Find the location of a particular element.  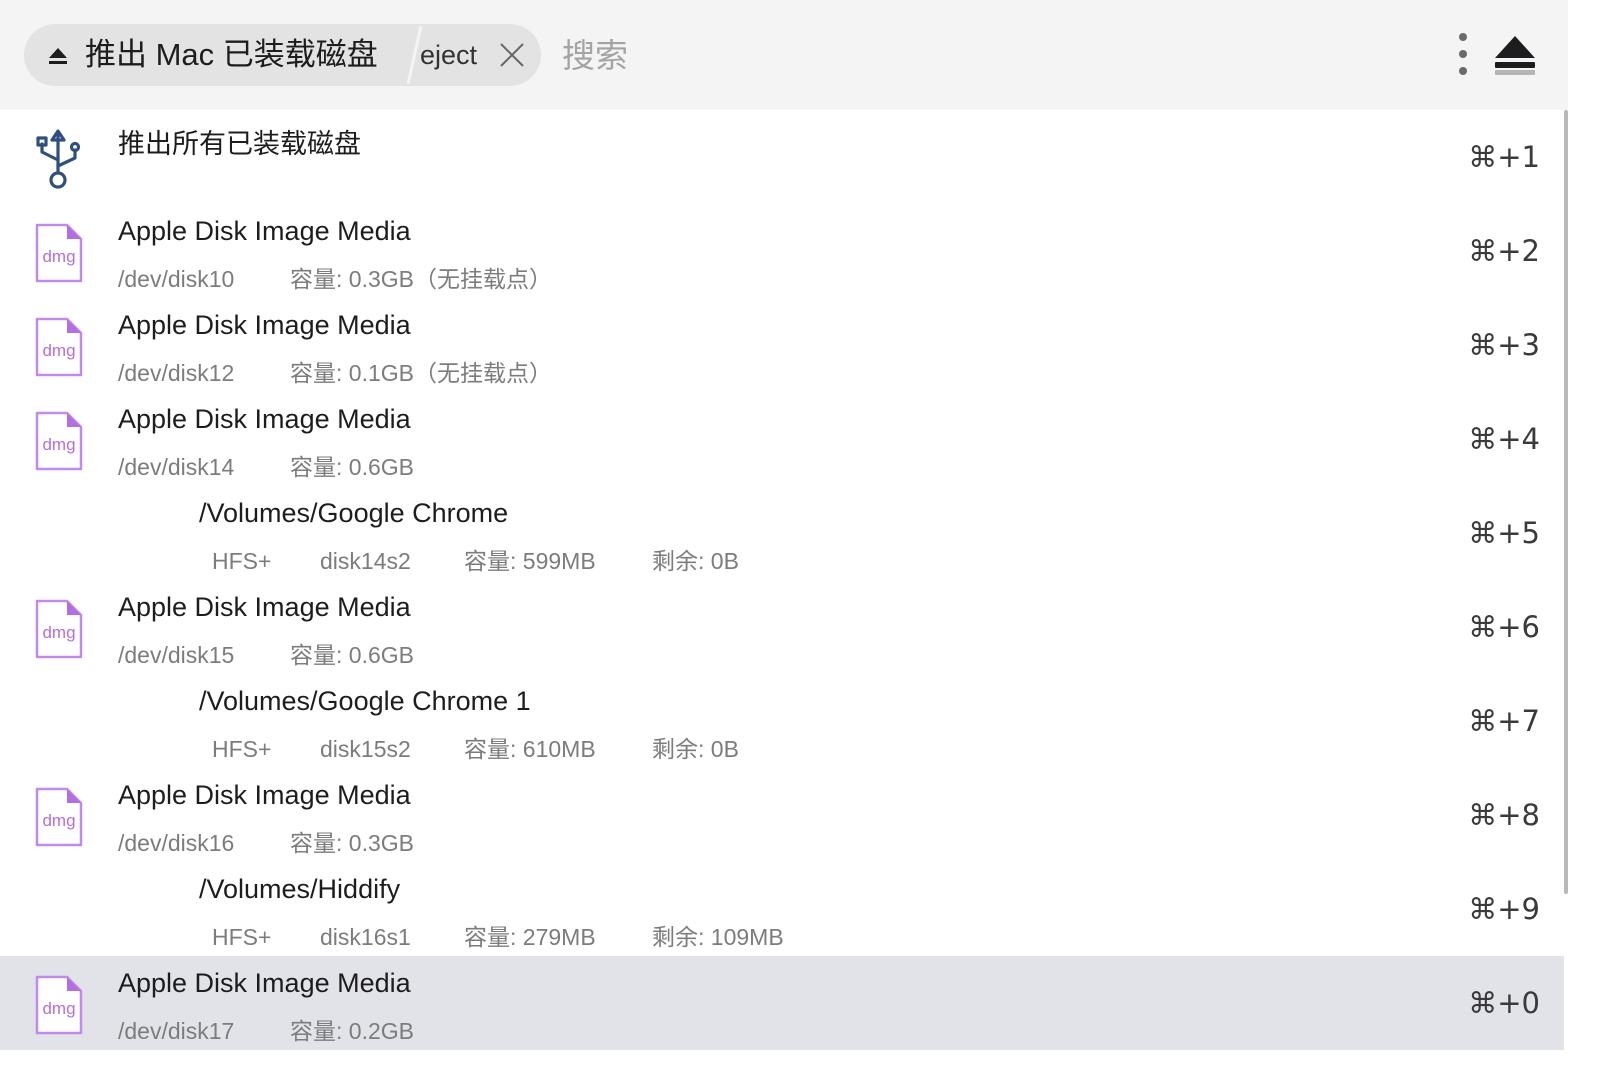

row-subtitle: /dev/disk15 容量: 0.6GB is located at coordinates (266, 653).